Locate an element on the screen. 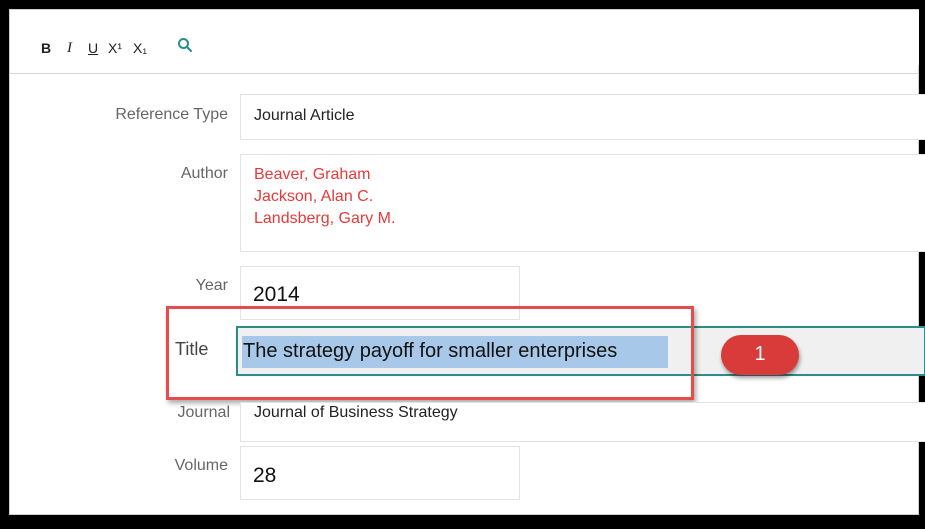 The height and width of the screenshot is (529, 925). author-label: Author is located at coordinates (204, 173).